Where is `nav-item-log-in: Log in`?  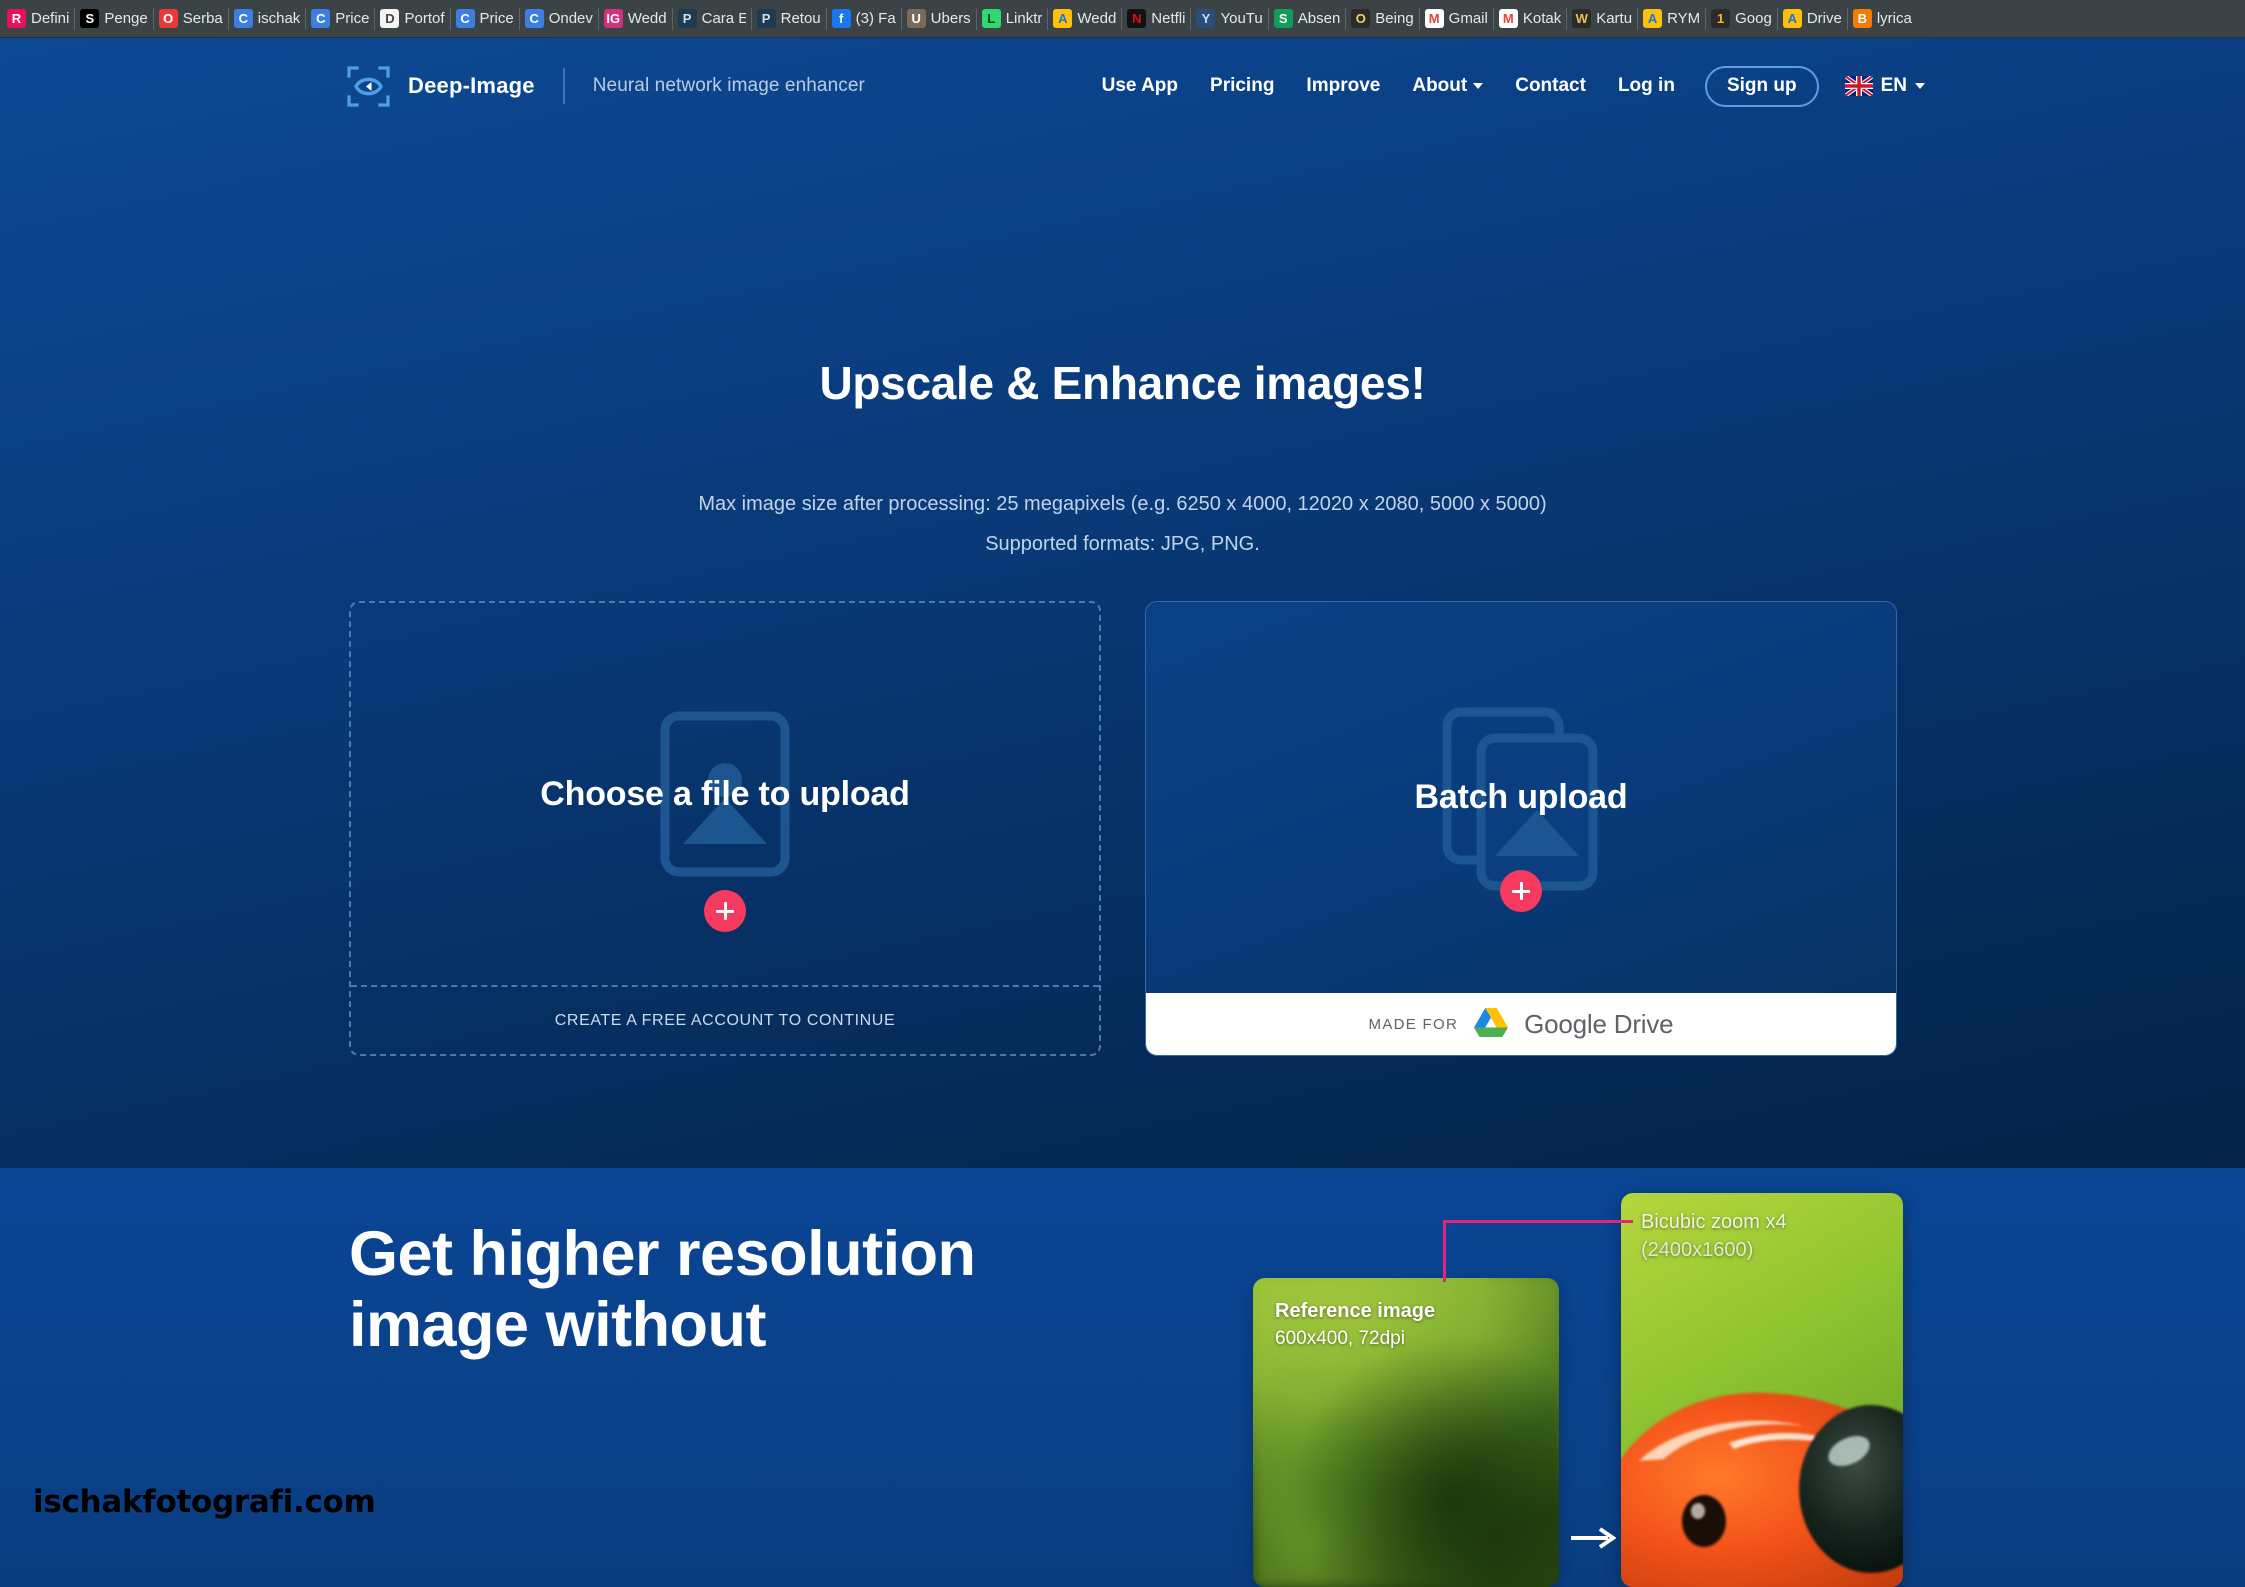 nav-item-log-in: Log in is located at coordinates (1646, 86).